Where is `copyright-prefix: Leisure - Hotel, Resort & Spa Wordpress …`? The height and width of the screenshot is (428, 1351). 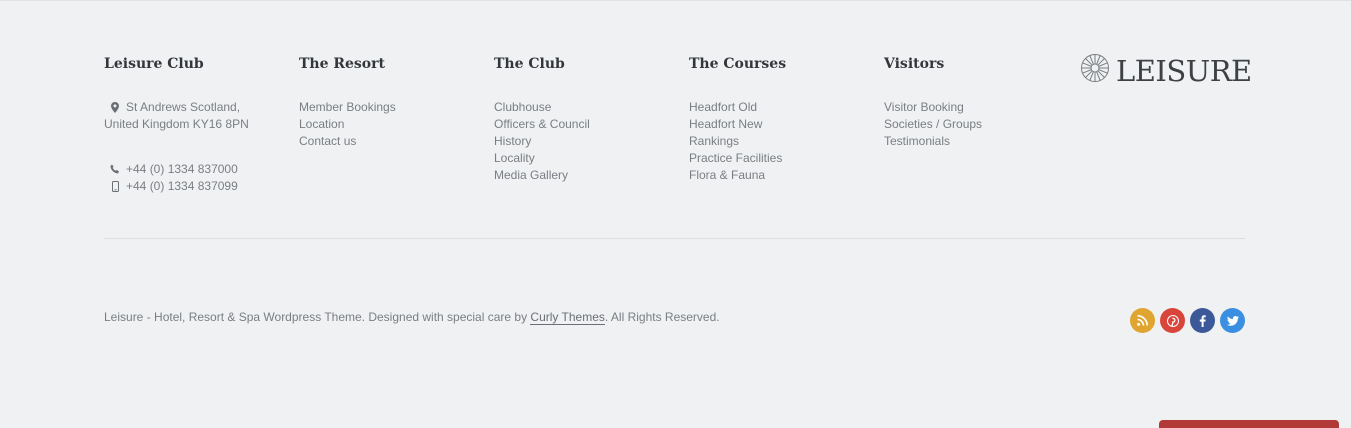
copyright-prefix: Leisure - Hotel, Resort & Spa Wordpress … is located at coordinates (317, 317).